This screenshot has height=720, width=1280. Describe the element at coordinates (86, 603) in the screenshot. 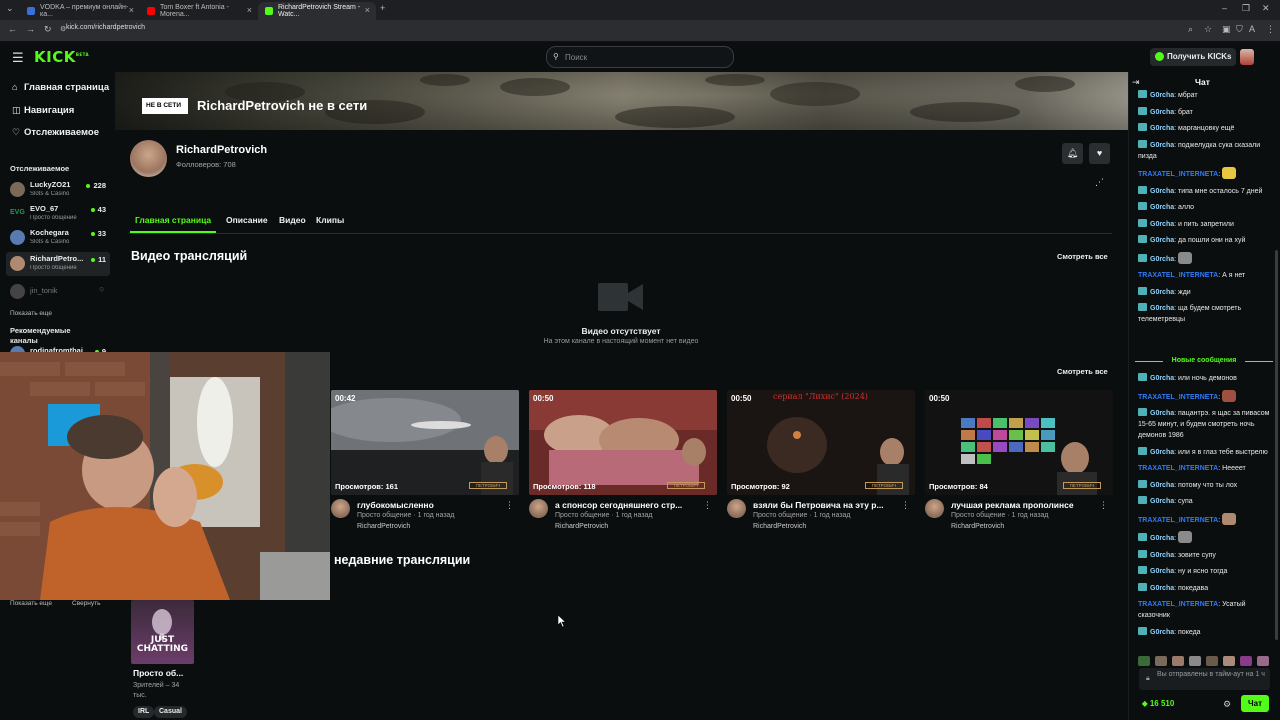

I see `collapse-link: Свернуть` at that location.